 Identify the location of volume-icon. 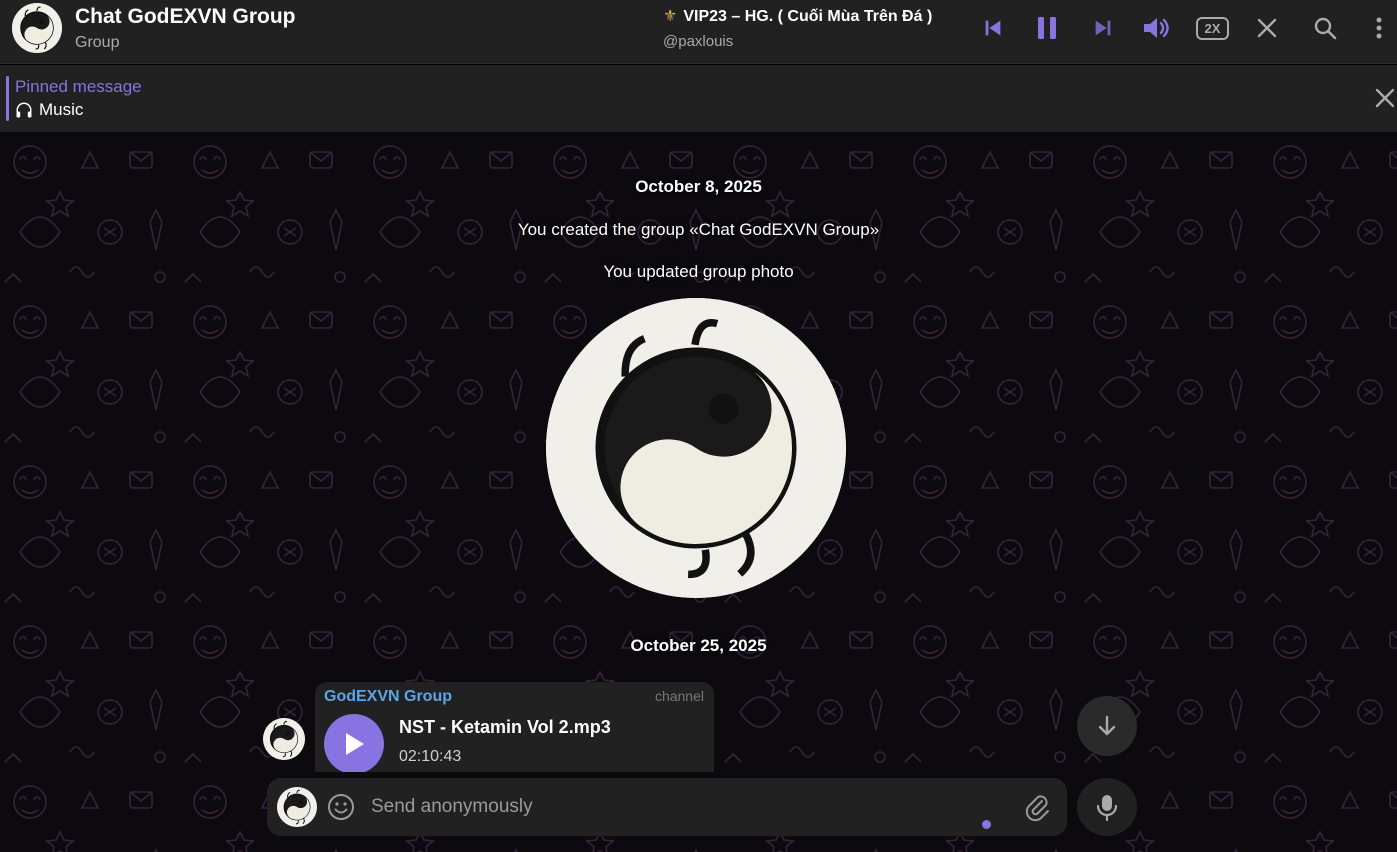
(1156, 28).